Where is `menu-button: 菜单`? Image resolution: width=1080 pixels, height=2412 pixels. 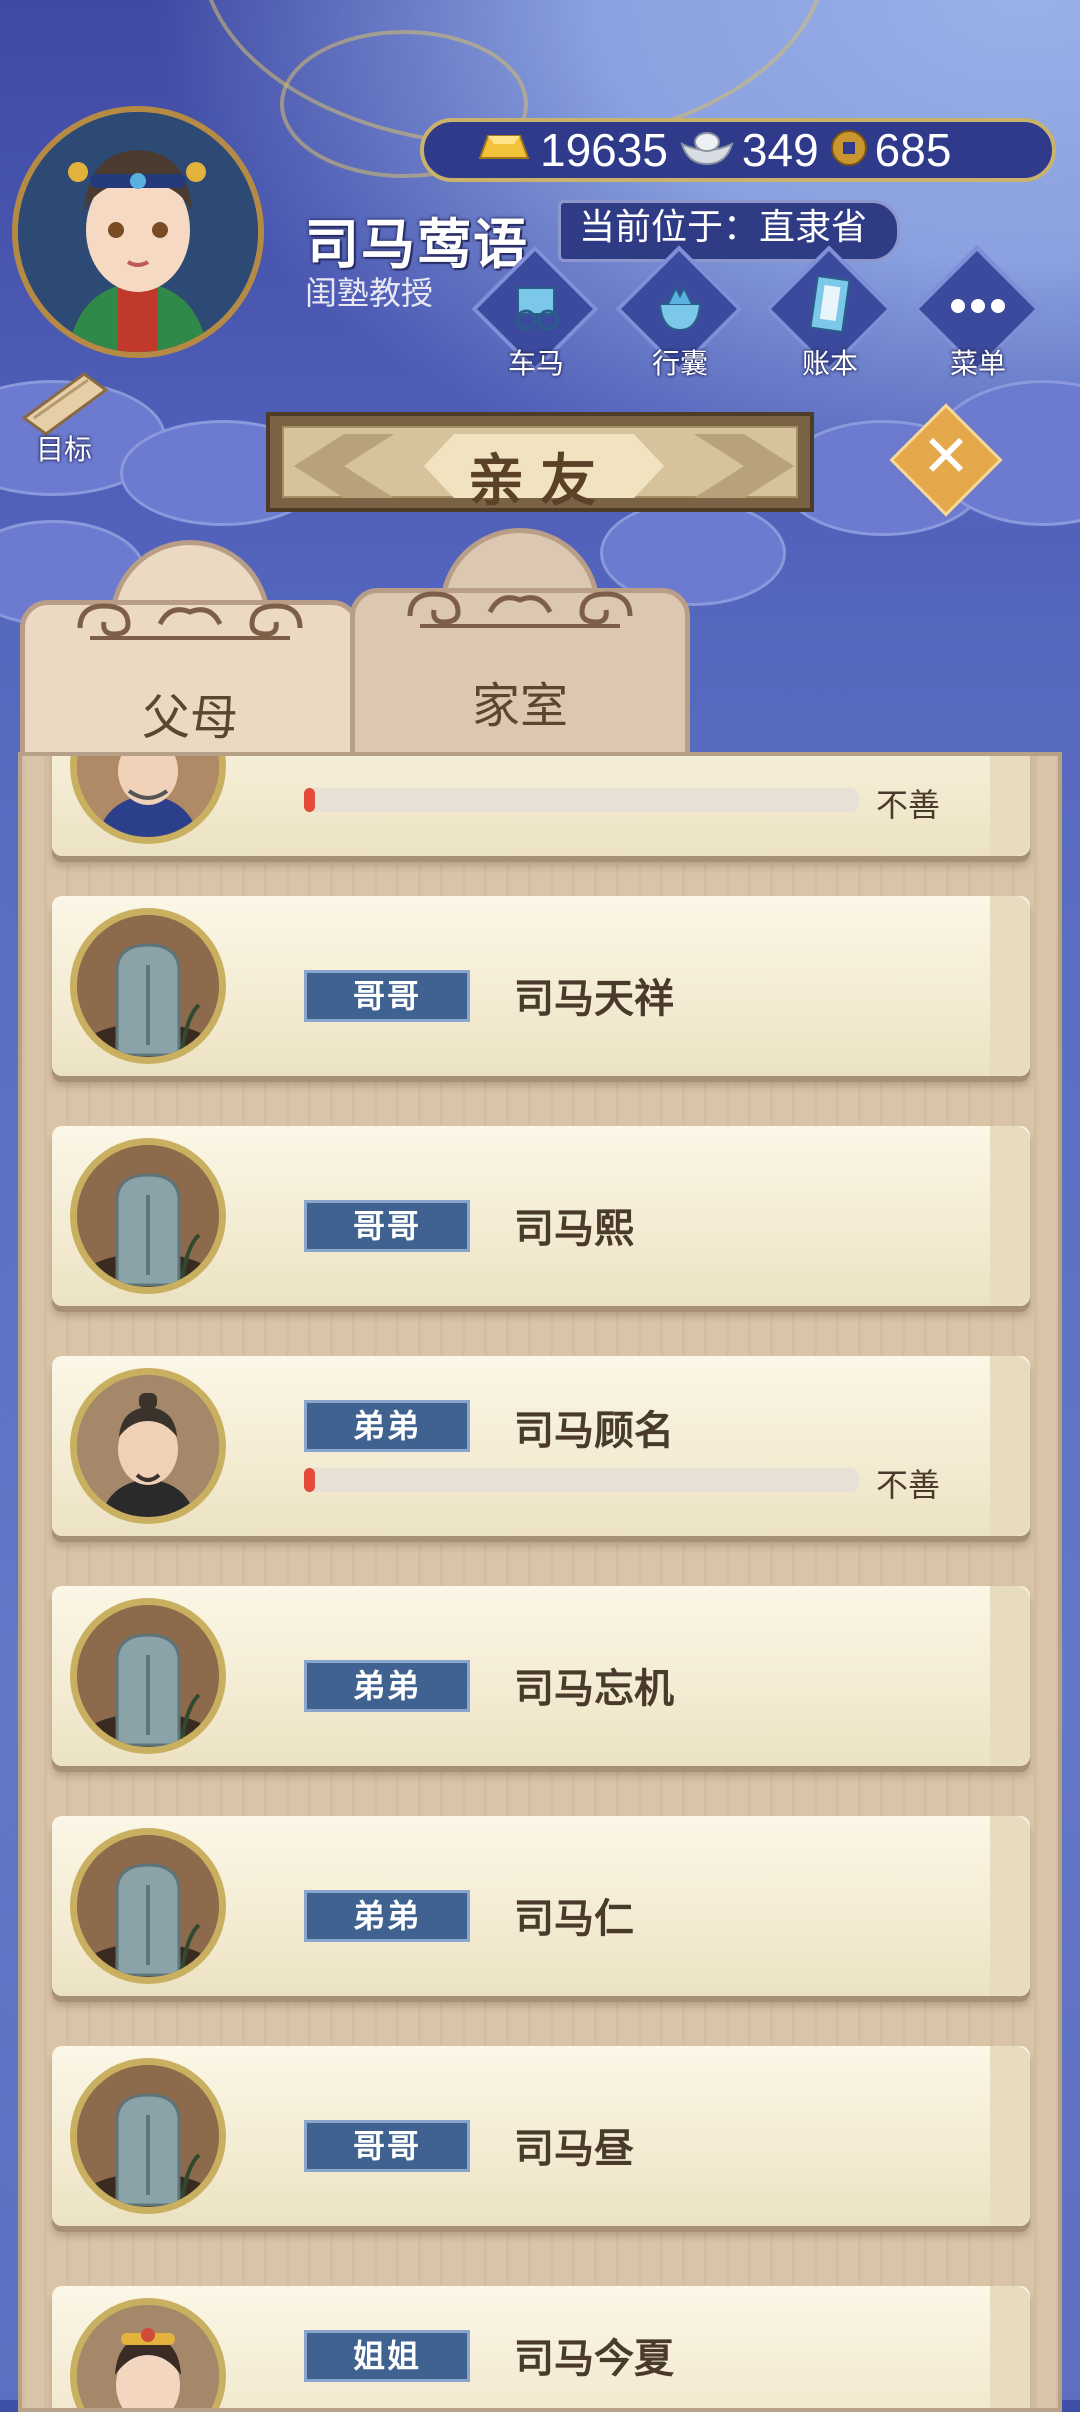
menu-button: 菜单 is located at coordinates (977, 312).